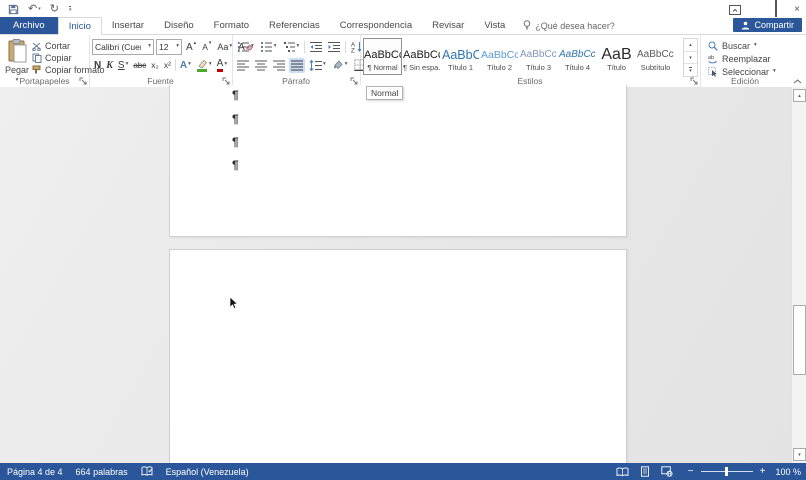  I want to click on font-color-button: A ▾, so click(222, 65).